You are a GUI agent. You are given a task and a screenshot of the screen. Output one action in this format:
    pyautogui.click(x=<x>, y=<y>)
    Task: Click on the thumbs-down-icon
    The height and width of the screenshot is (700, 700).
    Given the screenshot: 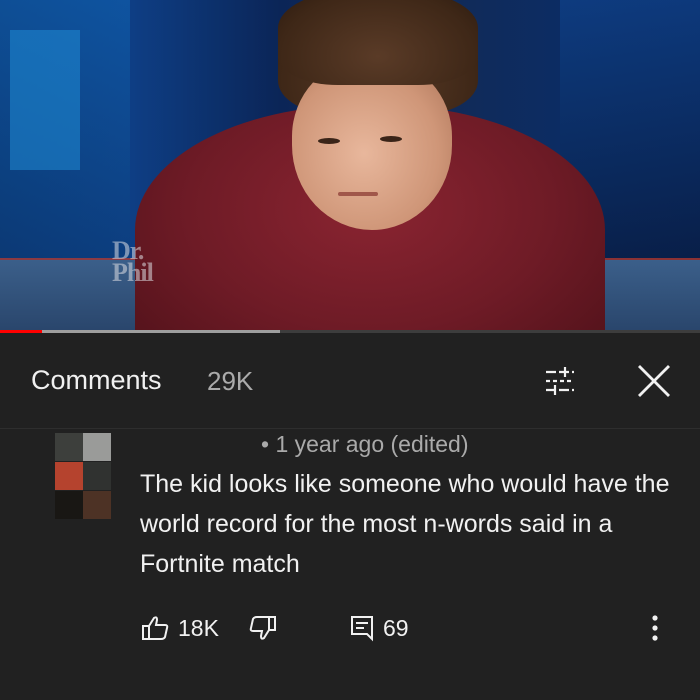 What is the action you would take?
    pyautogui.click(x=262, y=628)
    